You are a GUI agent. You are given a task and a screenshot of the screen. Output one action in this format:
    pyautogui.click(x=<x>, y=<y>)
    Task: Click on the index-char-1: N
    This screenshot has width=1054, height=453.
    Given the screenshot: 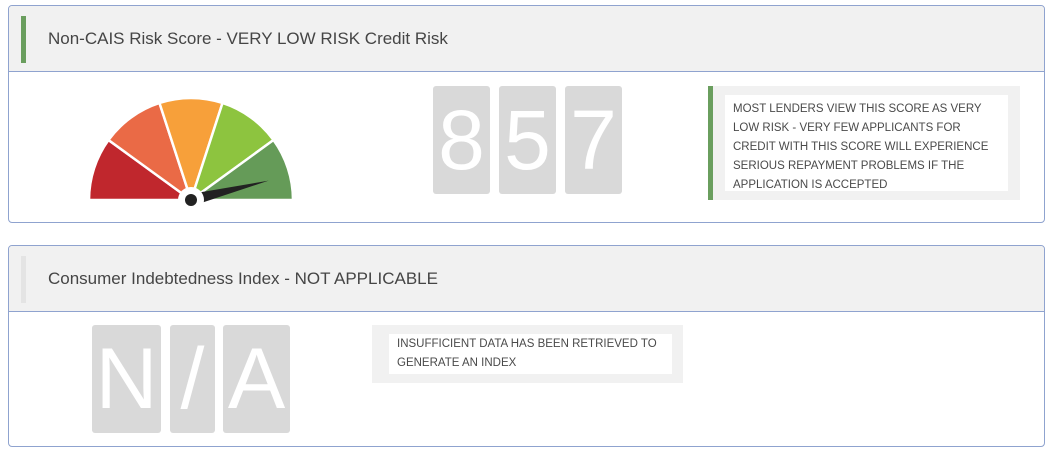 What is the action you would take?
    pyautogui.click(x=126, y=379)
    